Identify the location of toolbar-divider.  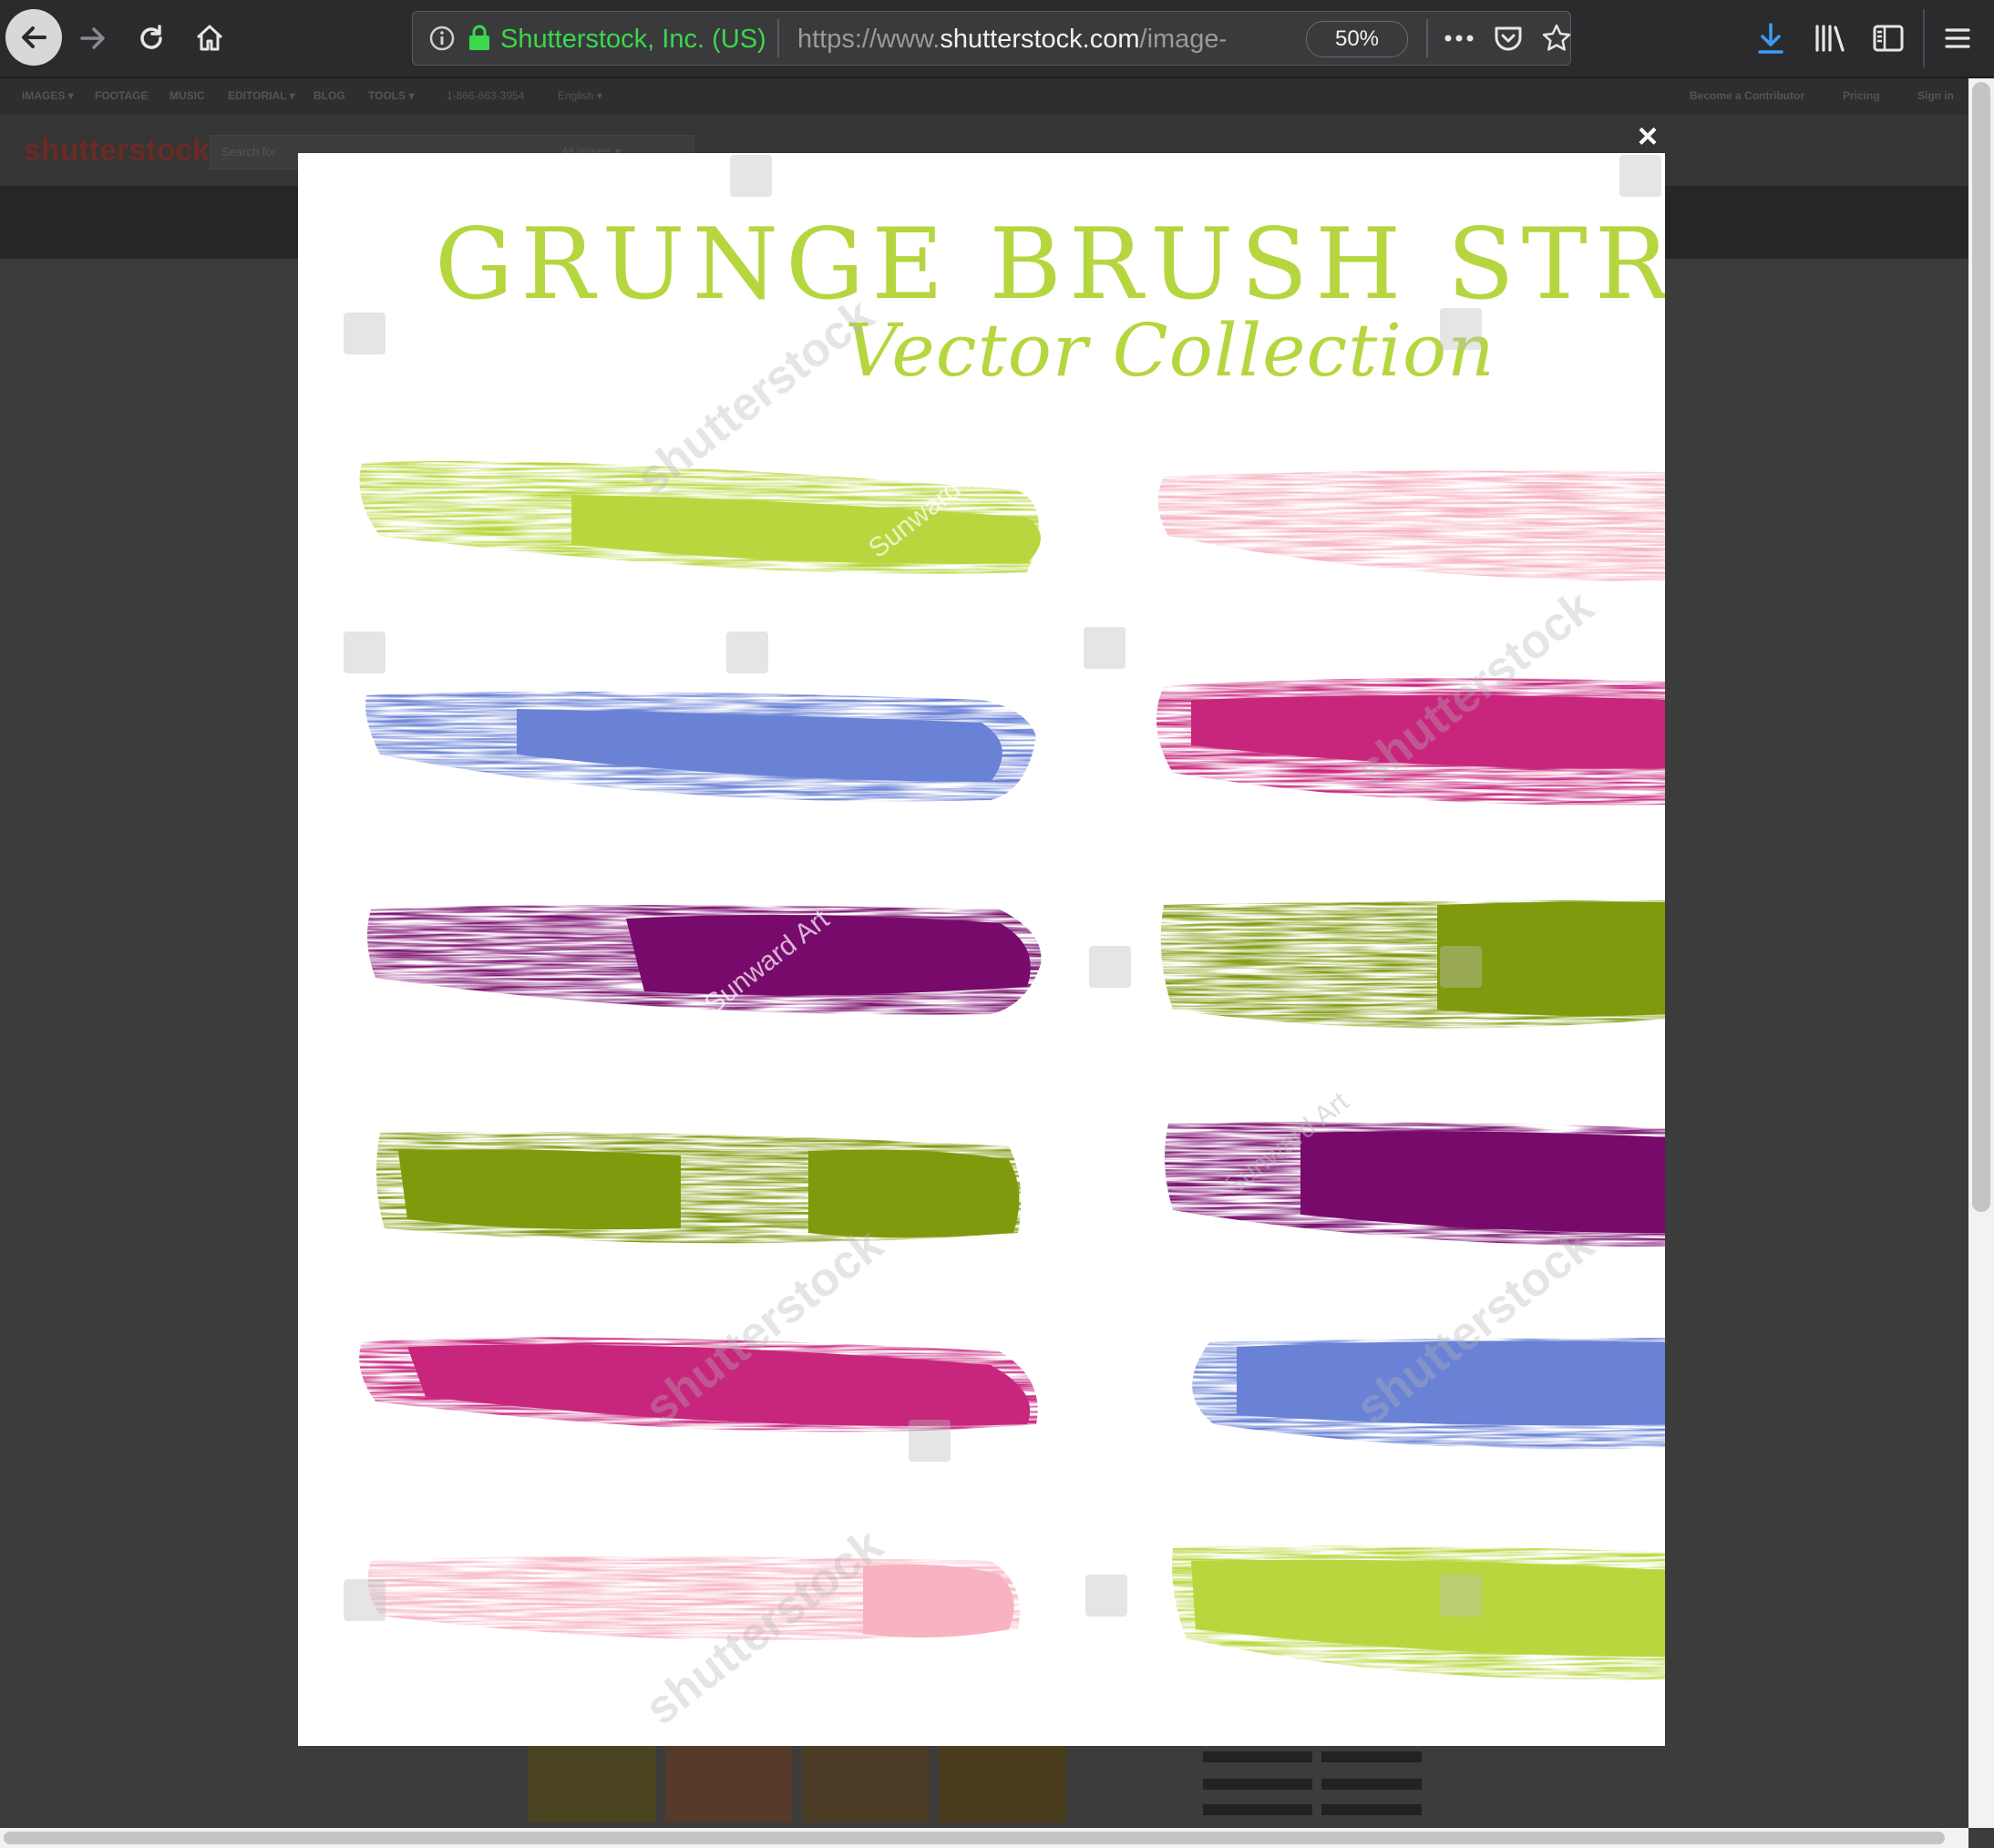
(1924, 38).